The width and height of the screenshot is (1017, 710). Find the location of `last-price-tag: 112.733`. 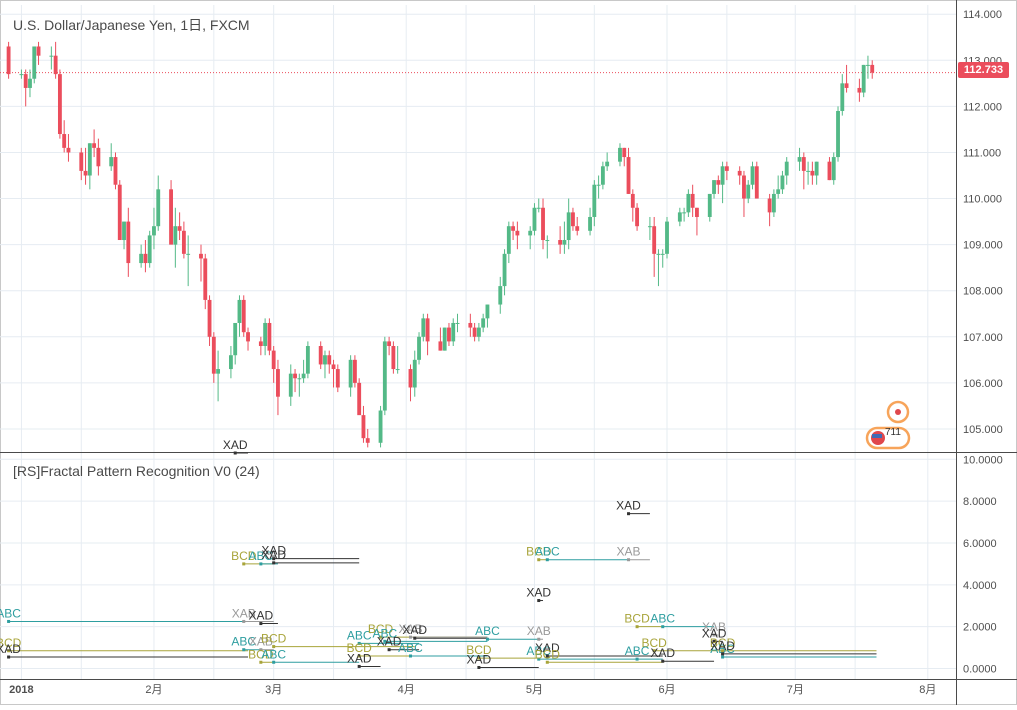

last-price-tag: 112.733 is located at coordinates (983, 70).